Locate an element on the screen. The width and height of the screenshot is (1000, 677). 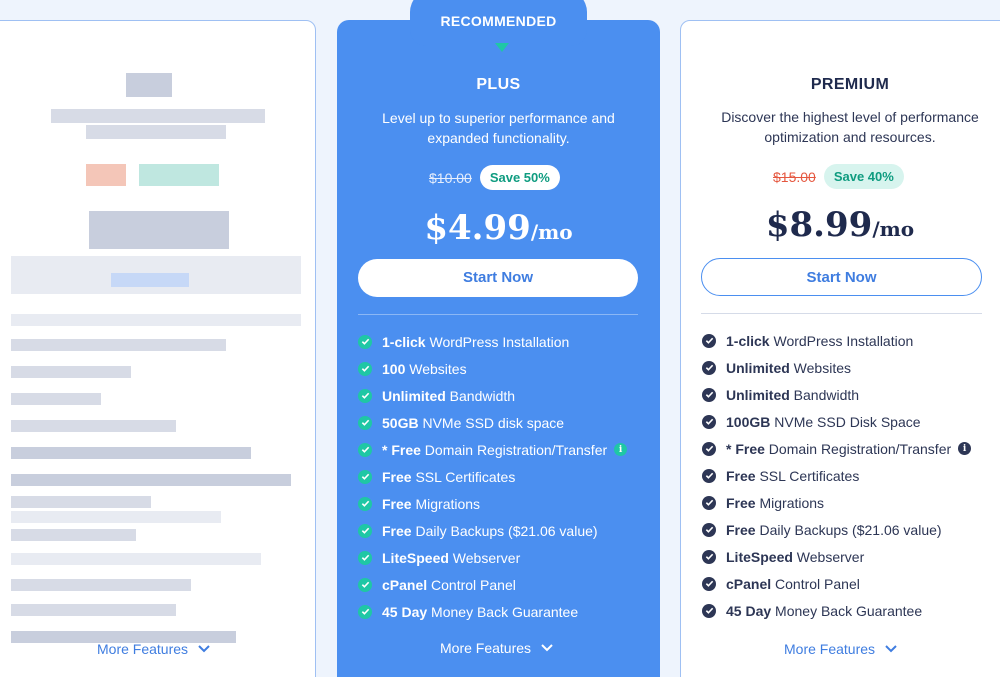
feature-bold: 100 is located at coordinates (394, 368).